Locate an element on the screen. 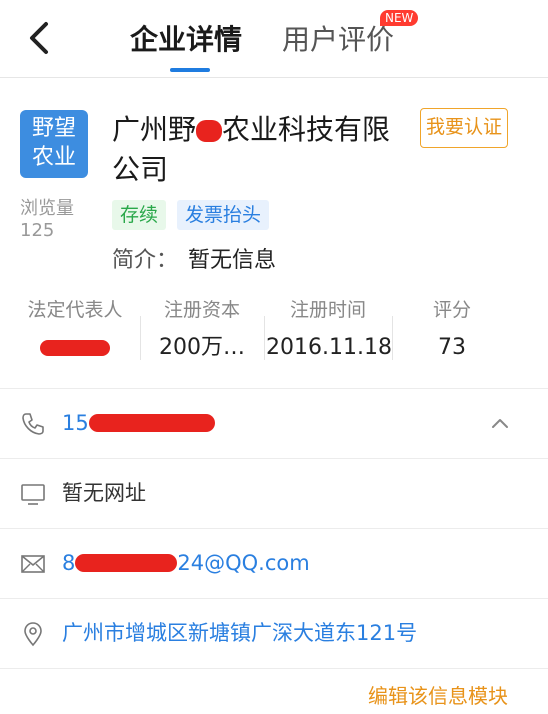 This screenshot has height=714, width=548. email-address: 8 24@QQ.com is located at coordinates (186, 563).